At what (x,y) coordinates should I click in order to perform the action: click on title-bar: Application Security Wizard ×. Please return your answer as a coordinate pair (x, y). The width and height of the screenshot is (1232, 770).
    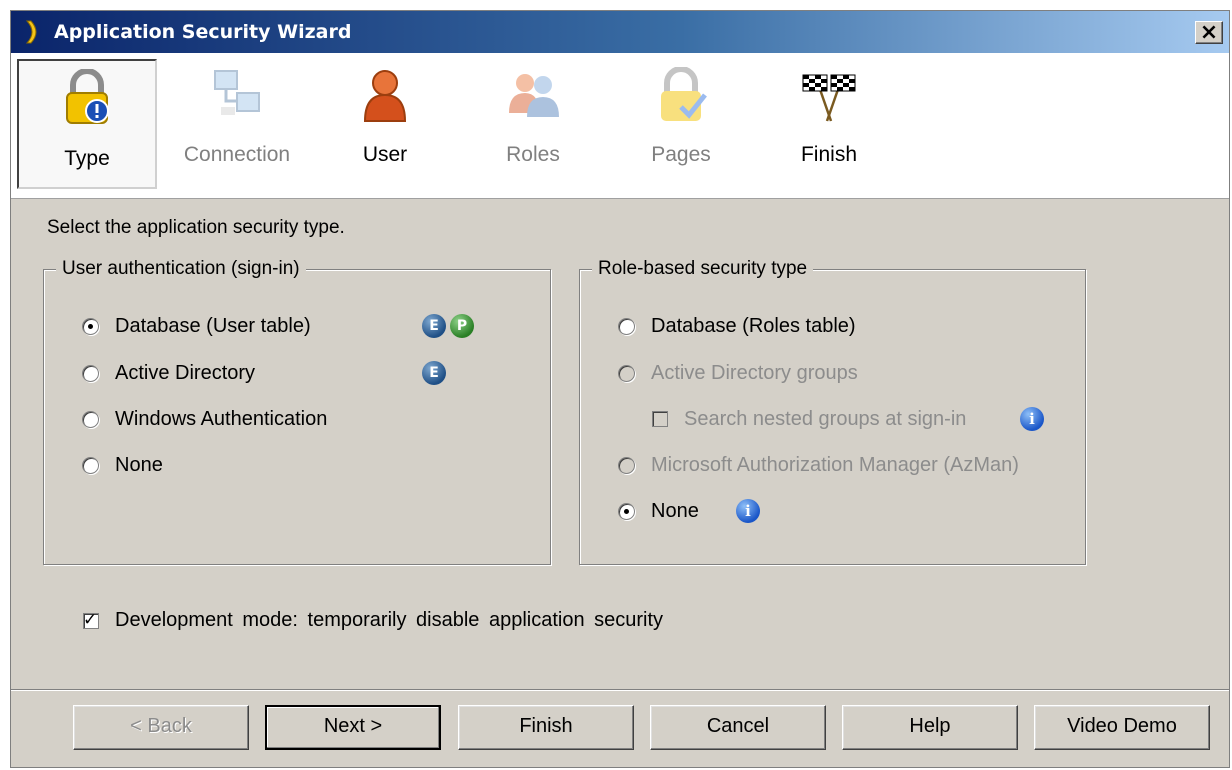
    Looking at the image, I should click on (620, 32).